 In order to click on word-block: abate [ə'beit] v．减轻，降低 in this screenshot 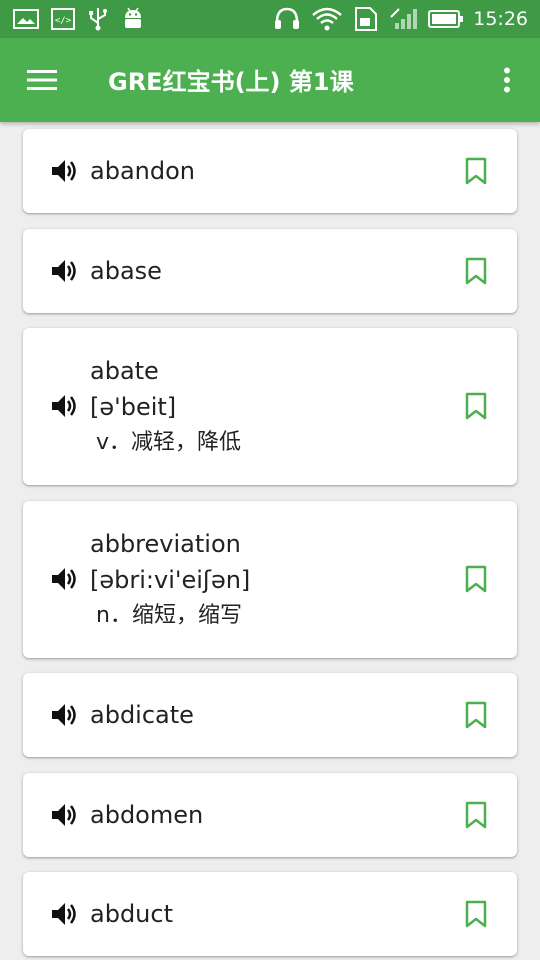, I will do `click(165, 407)`.